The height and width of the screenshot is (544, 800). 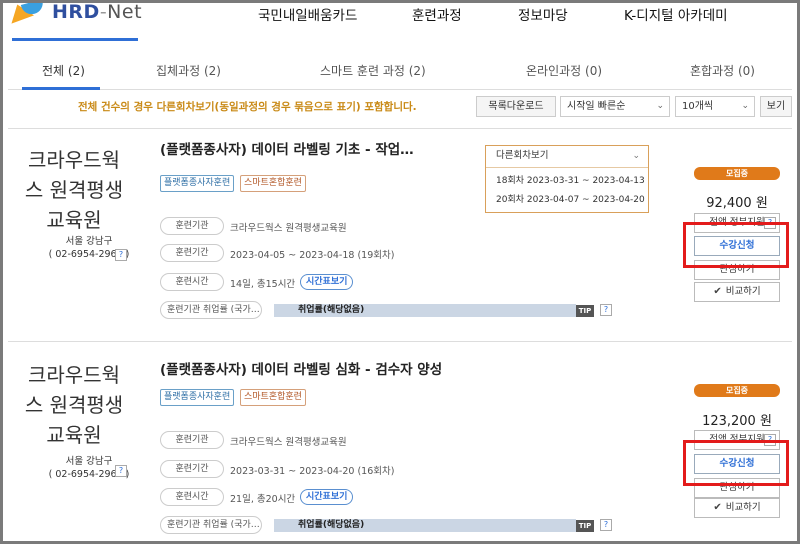 What do you see at coordinates (516, 106) in the screenshot?
I see `list-download-button: 목록다운로드` at bounding box center [516, 106].